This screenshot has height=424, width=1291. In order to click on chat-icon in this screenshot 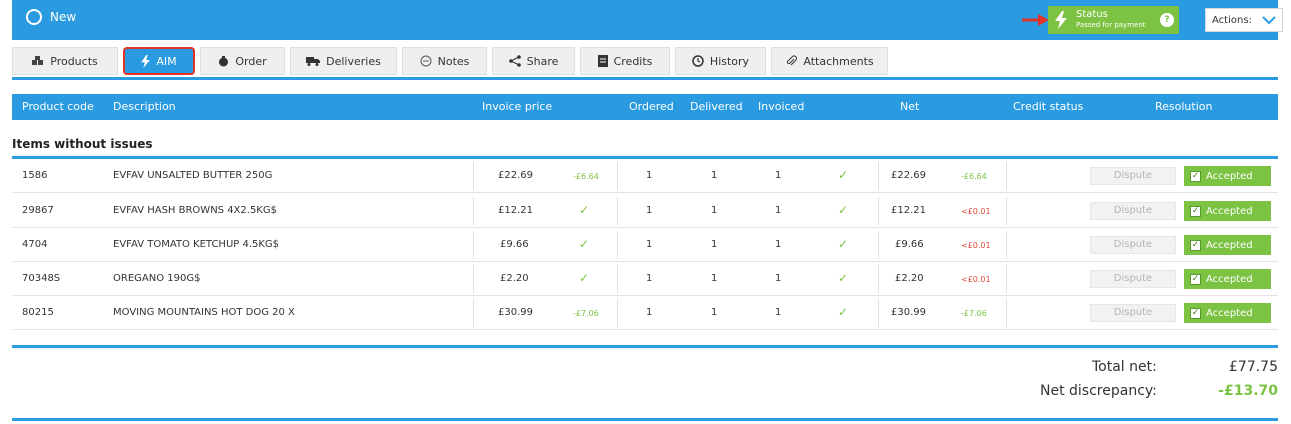, I will do `click(426, 61)`.